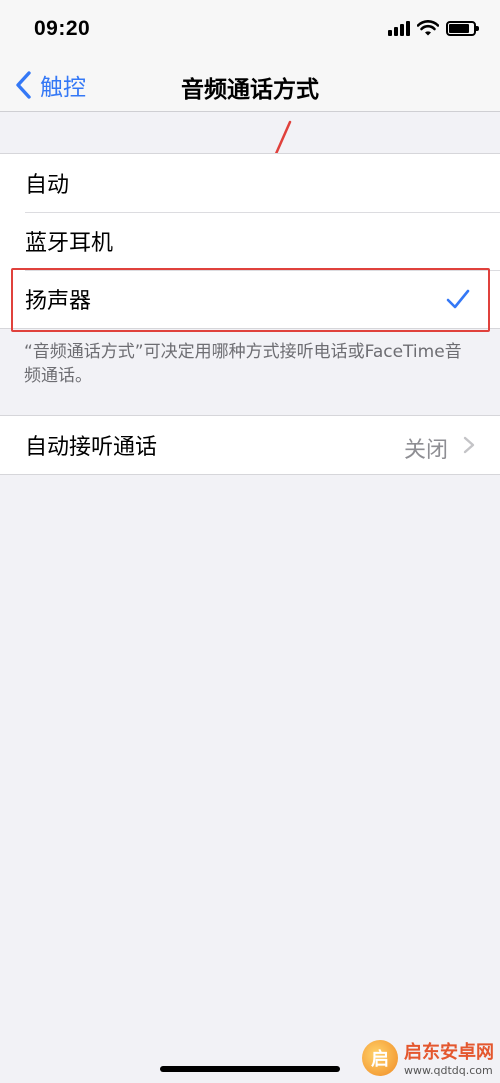 The image size is (500, 1083). Describe the element at coordinates (462, 28) in the screenshot. I see `battery-icon` at that location.